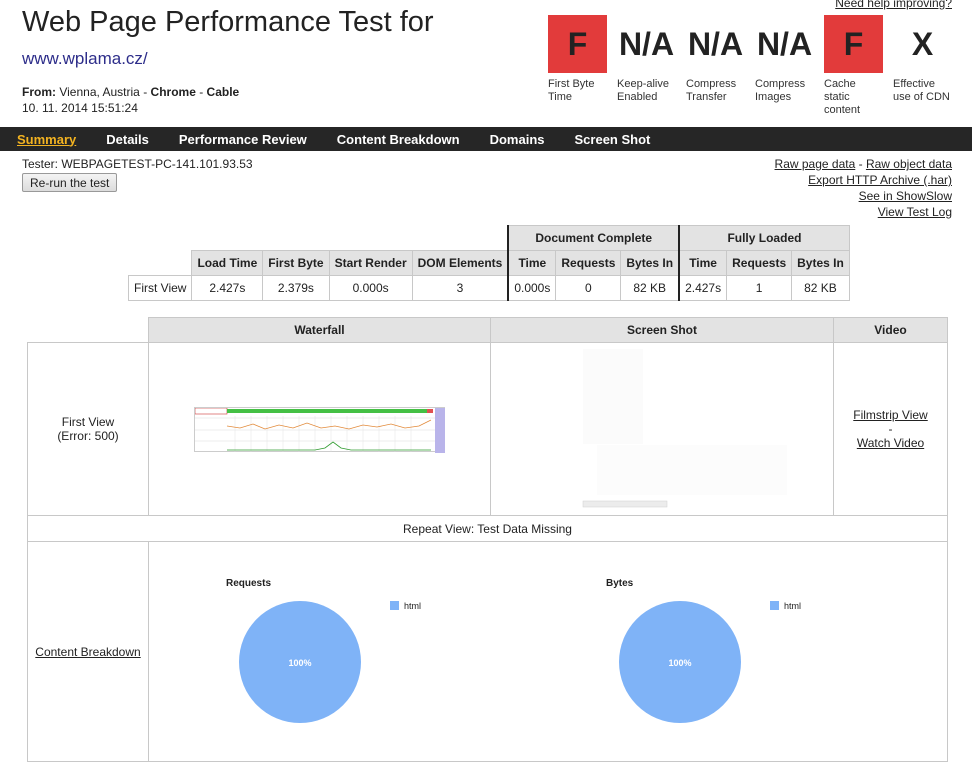  What do you see at coordinates (227, 263) in the screenshot?
I see `col-load-time: Load Time` at bounding box center [227, 263].